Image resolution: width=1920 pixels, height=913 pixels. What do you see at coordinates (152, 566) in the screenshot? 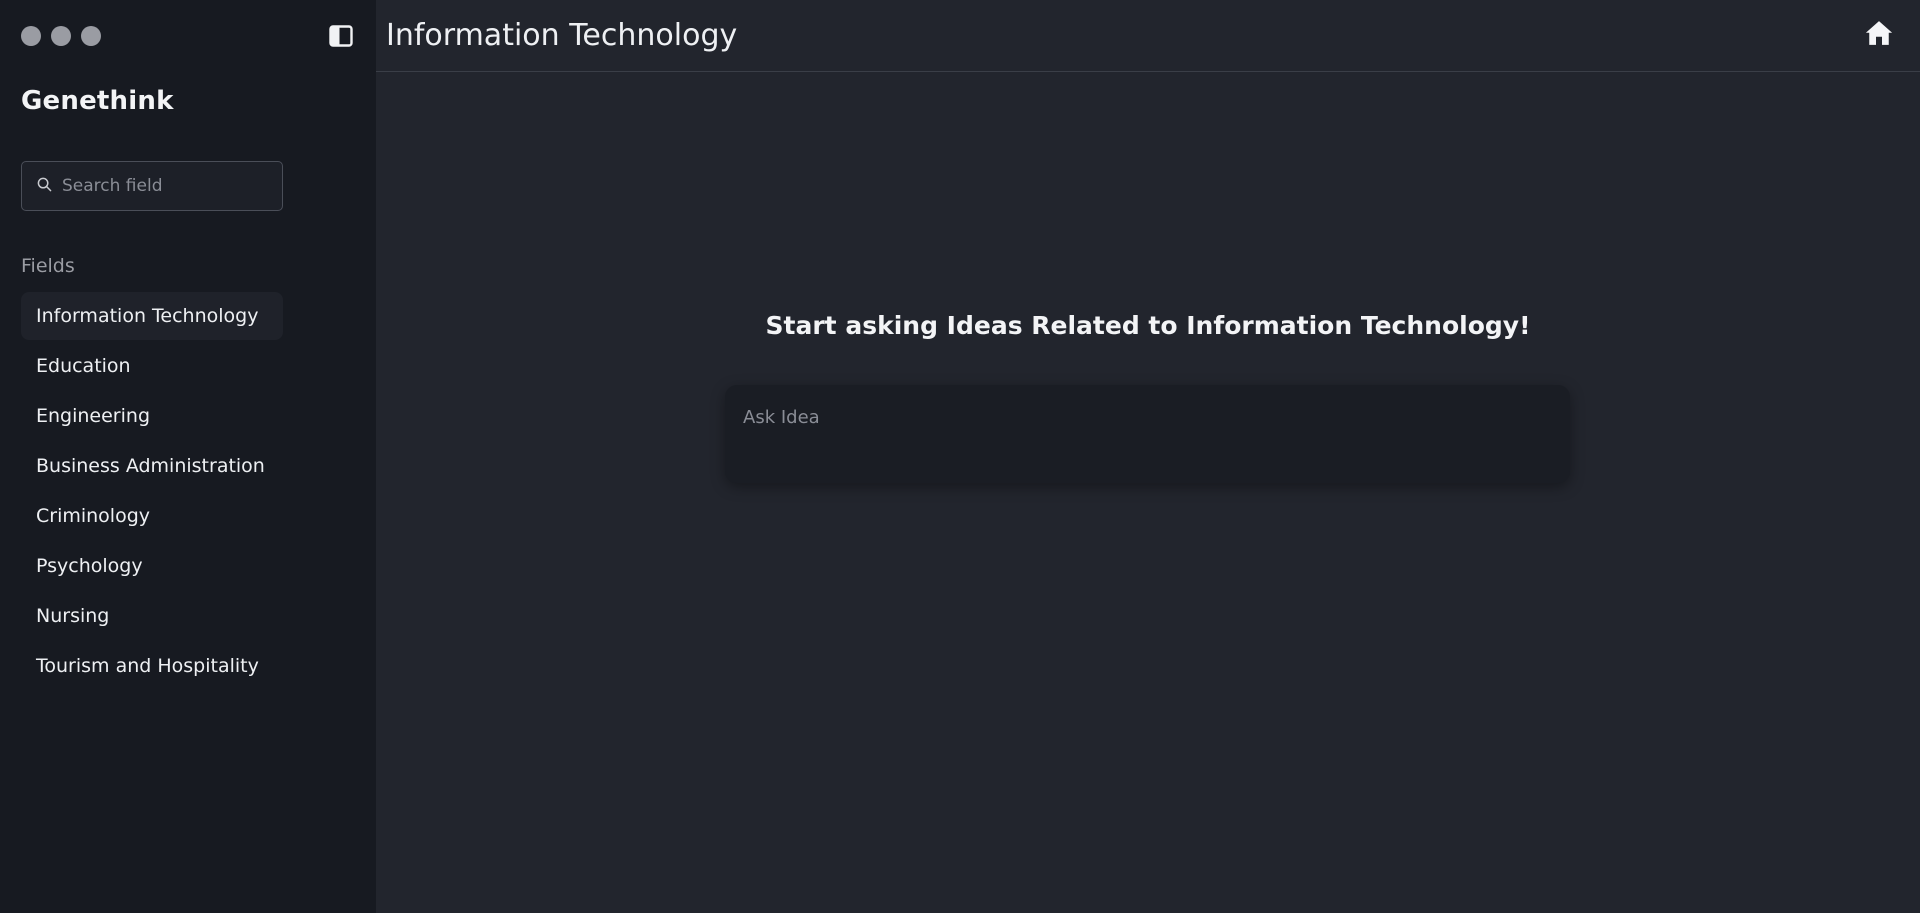
I see `sidebar-item-psychology: Psychology` at bounding box center [152, 566].